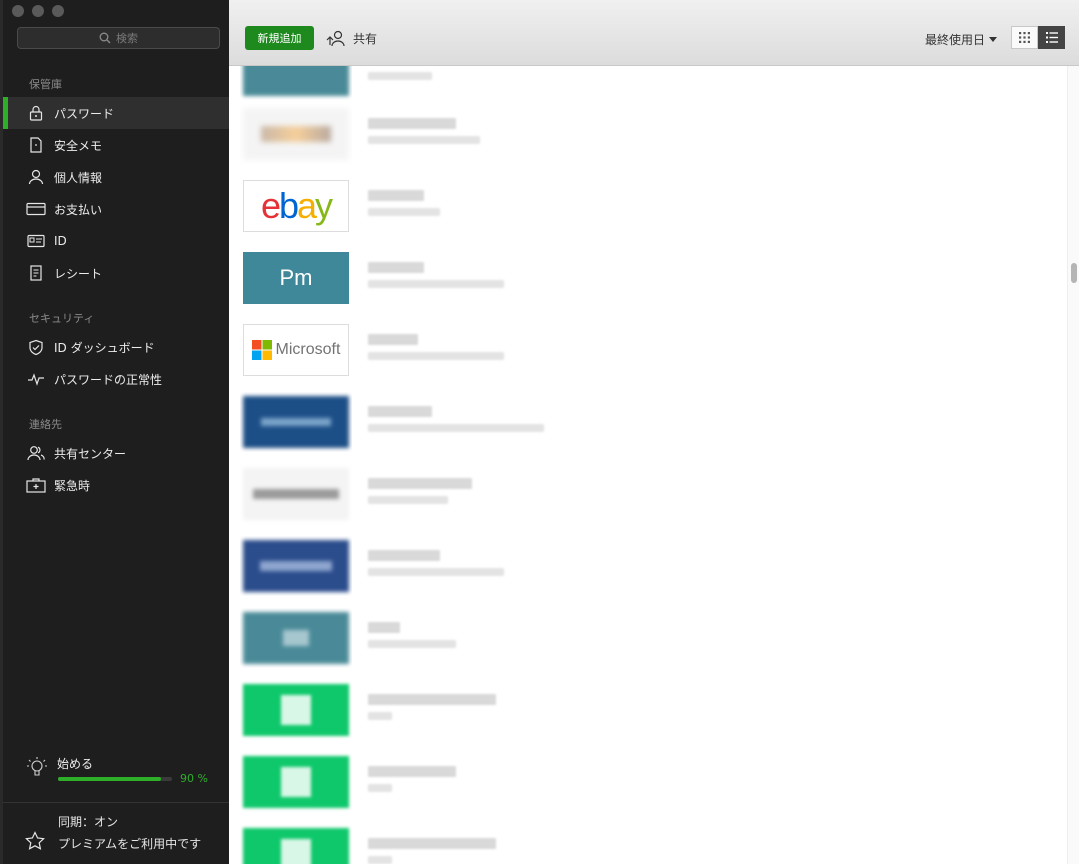 The height and width of the screenshot is (864, 1079). What do you see at coordinates (36, 347) in the screenshot?
I see `shield-icon` at bounding box center [36, 347].